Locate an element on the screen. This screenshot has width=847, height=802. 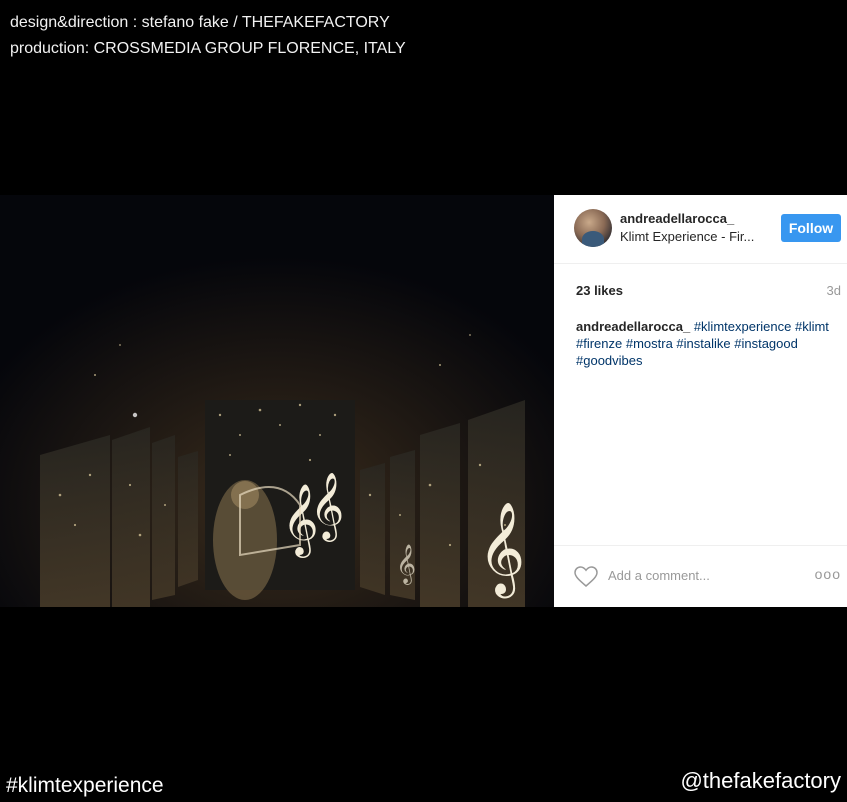
likes-count: 23 likes is located at coordinates (599, 290).